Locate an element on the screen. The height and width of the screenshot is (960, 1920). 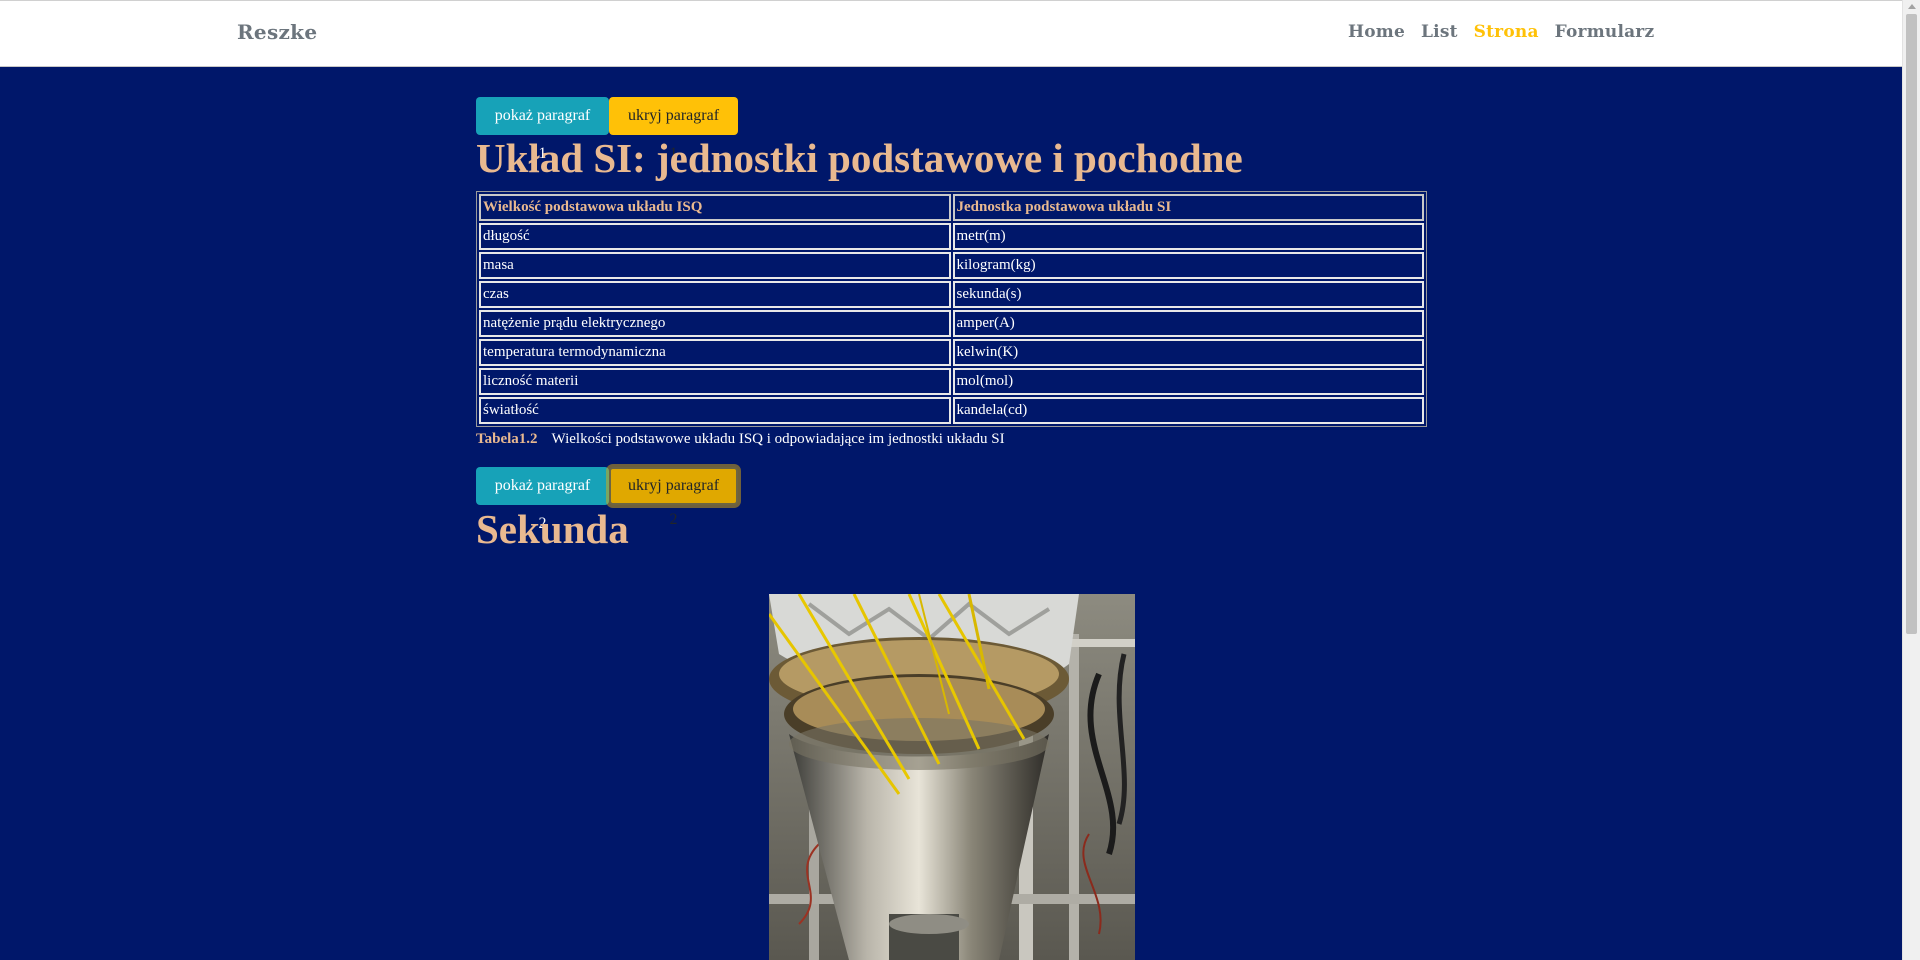
table-cell: liczność materii is located at coordinates (715, 381).